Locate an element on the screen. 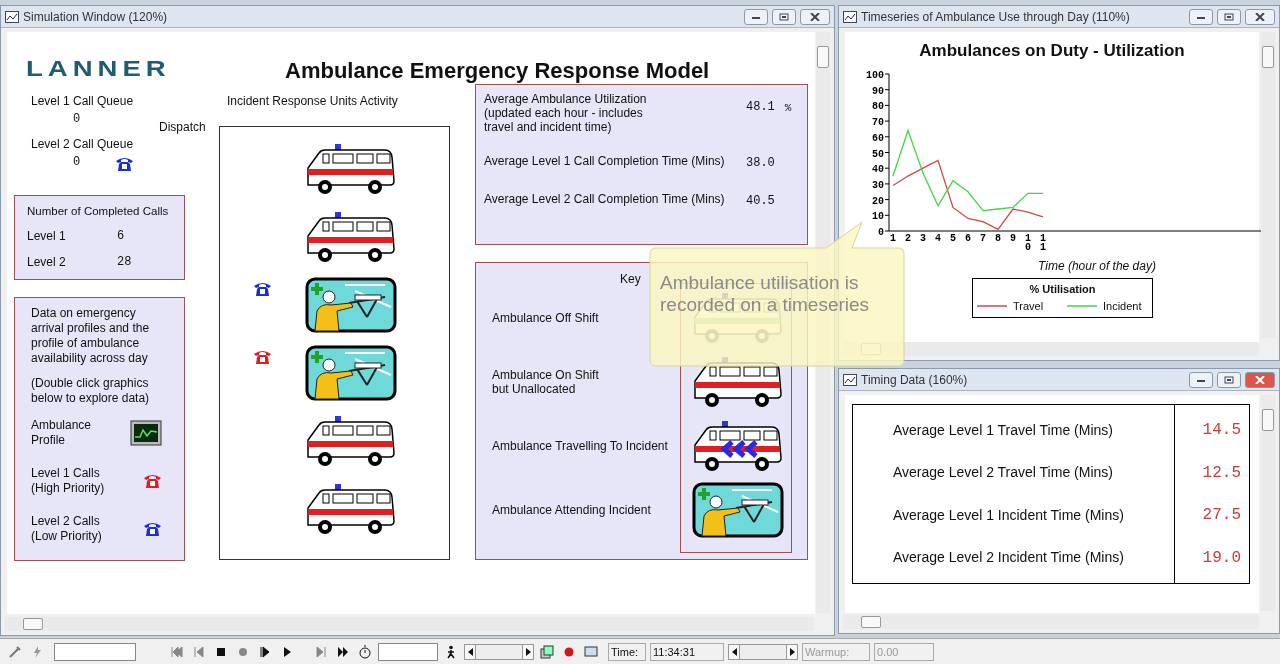  x-tick-label: 10 is located at coordinates (1028, 243).